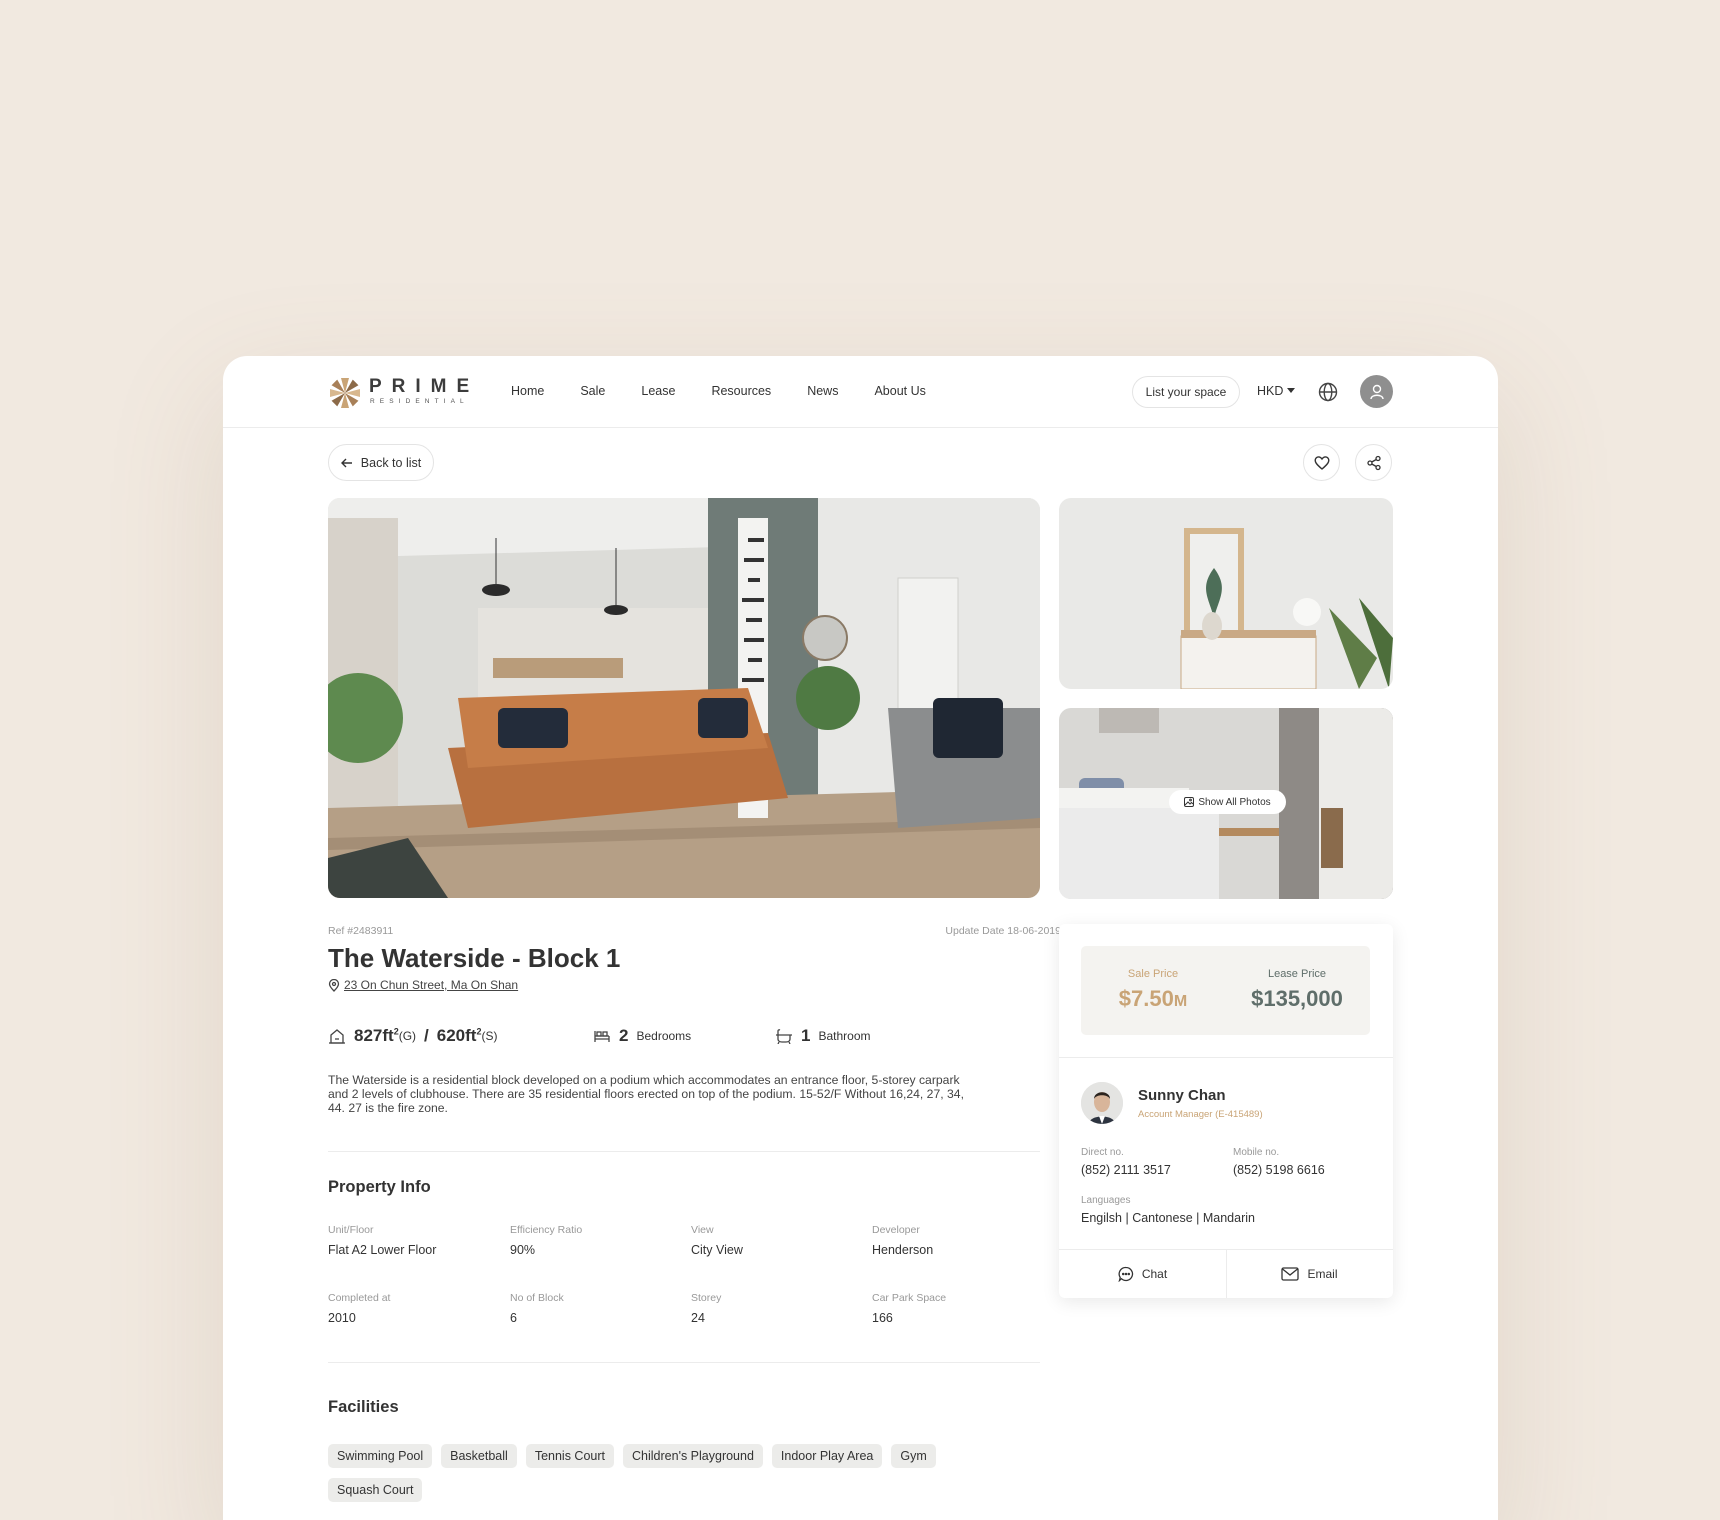  What do you see at coordinates (827, 1456) in the screenshot?
I see `facility-tag: Indoor Play Area` at bounding box center [827, 1456].